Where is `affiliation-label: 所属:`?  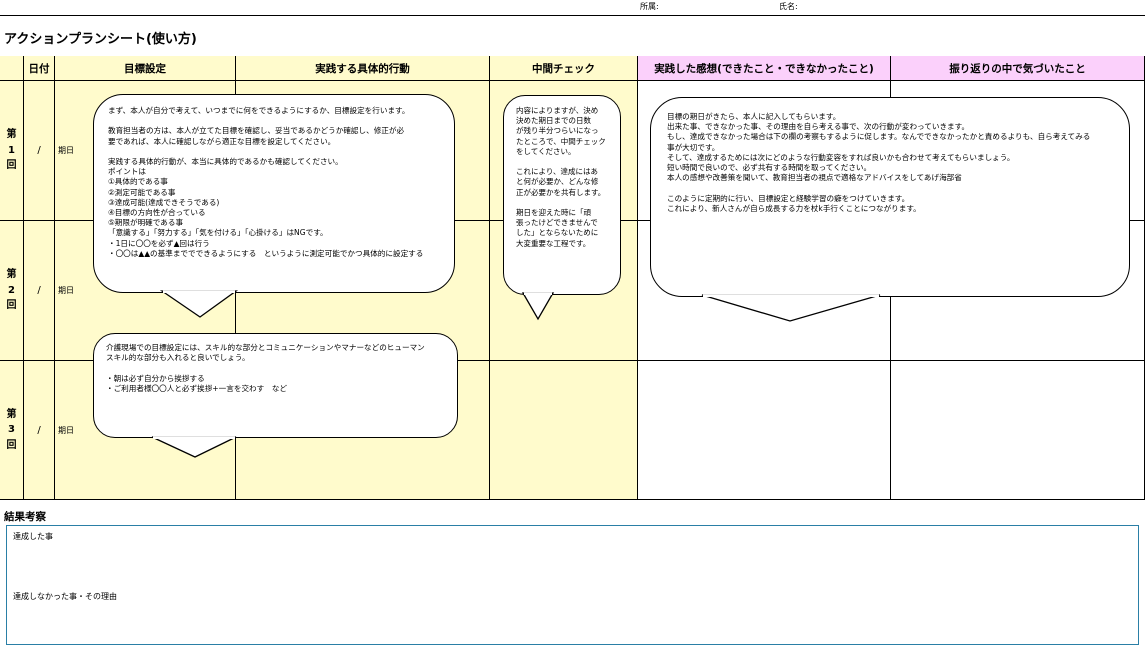 affiliation-label: 所属: is located at coordinates (649, 6).